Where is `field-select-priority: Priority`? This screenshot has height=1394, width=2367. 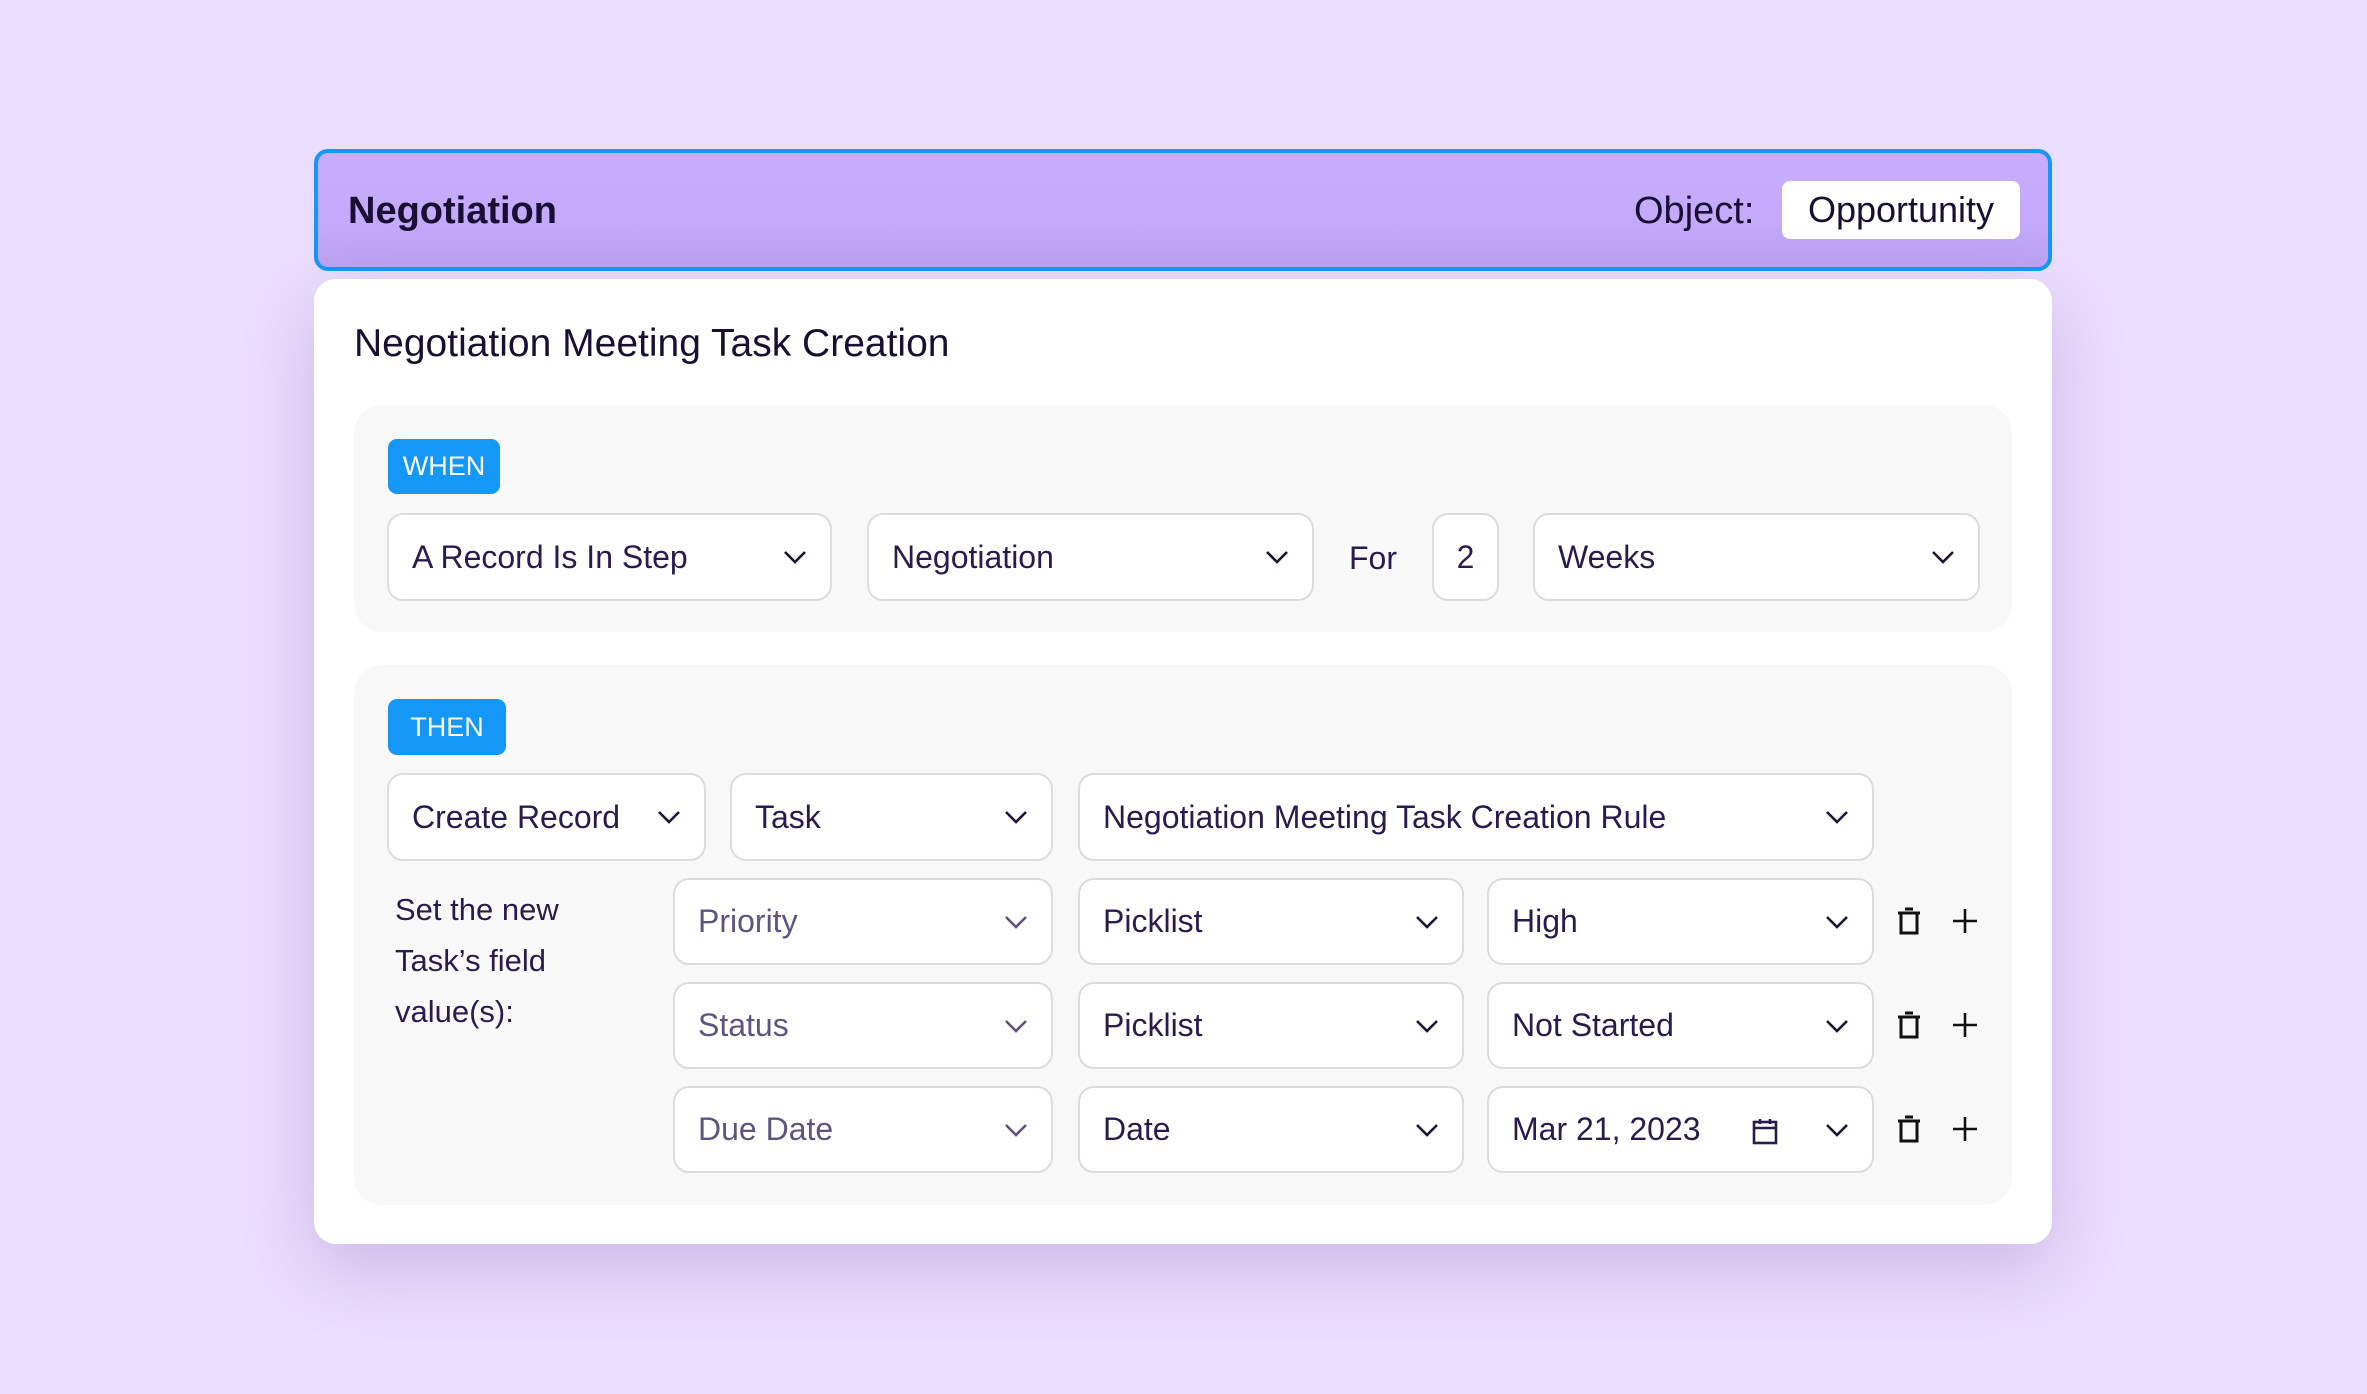 field-select-priority: Priority is located at coordinates (863, 921).